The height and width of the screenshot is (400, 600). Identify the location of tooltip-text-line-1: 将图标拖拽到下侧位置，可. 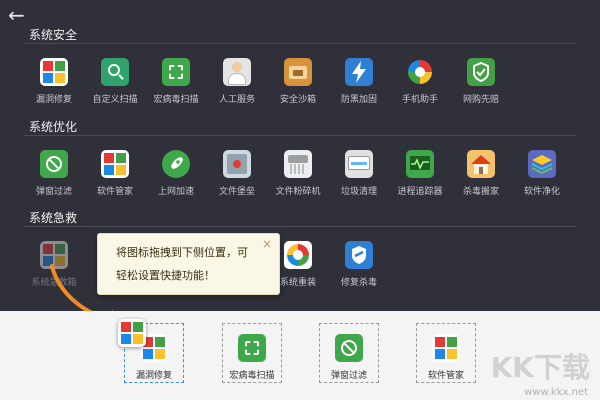
(182, 252).